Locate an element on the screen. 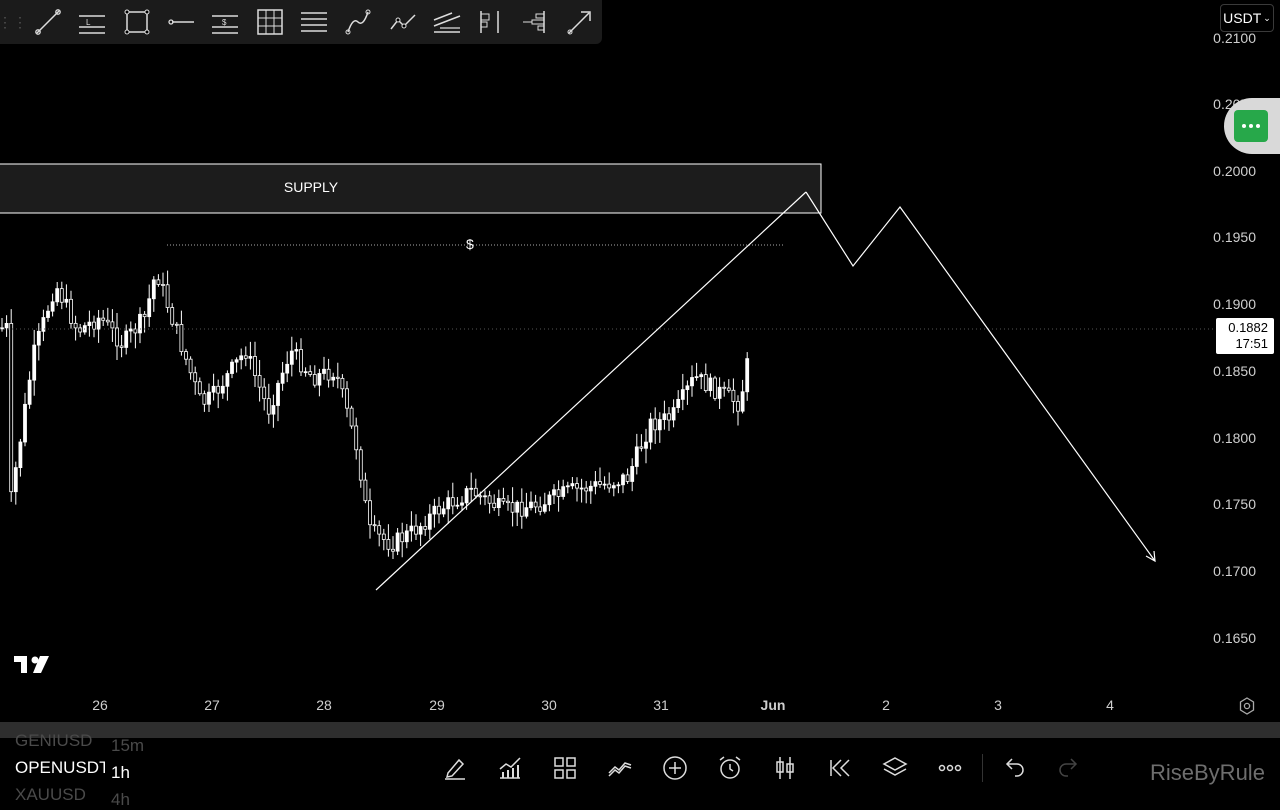 This screenshot has height=810, width=1280. polyline-icon is located at coordinates (402, 22).